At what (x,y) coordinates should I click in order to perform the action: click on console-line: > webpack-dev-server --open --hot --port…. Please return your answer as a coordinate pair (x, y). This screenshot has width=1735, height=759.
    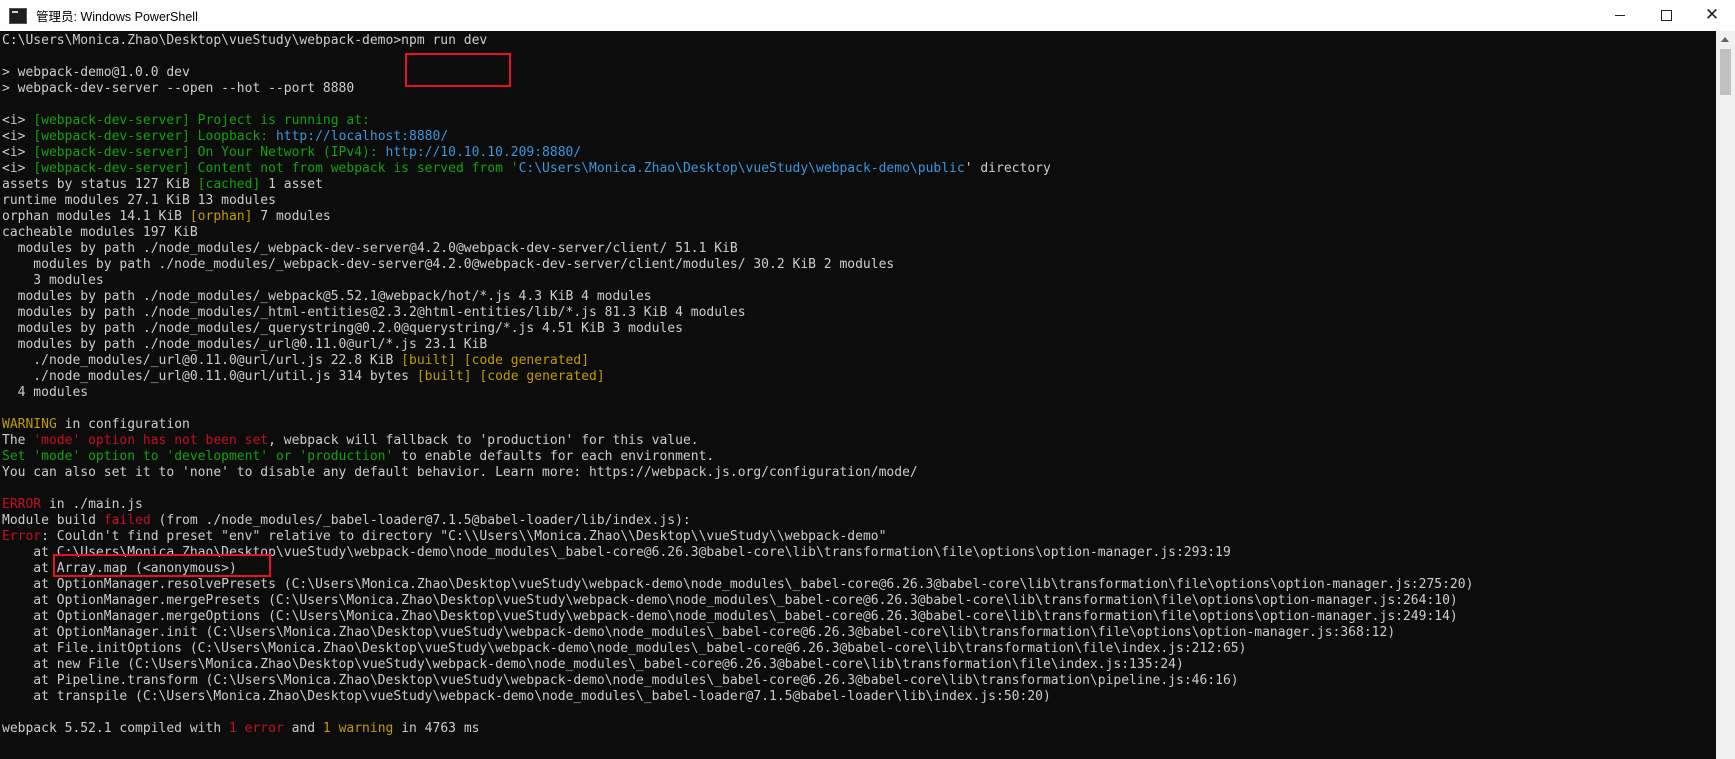
    Looking at the image, I should click on (737, 89).